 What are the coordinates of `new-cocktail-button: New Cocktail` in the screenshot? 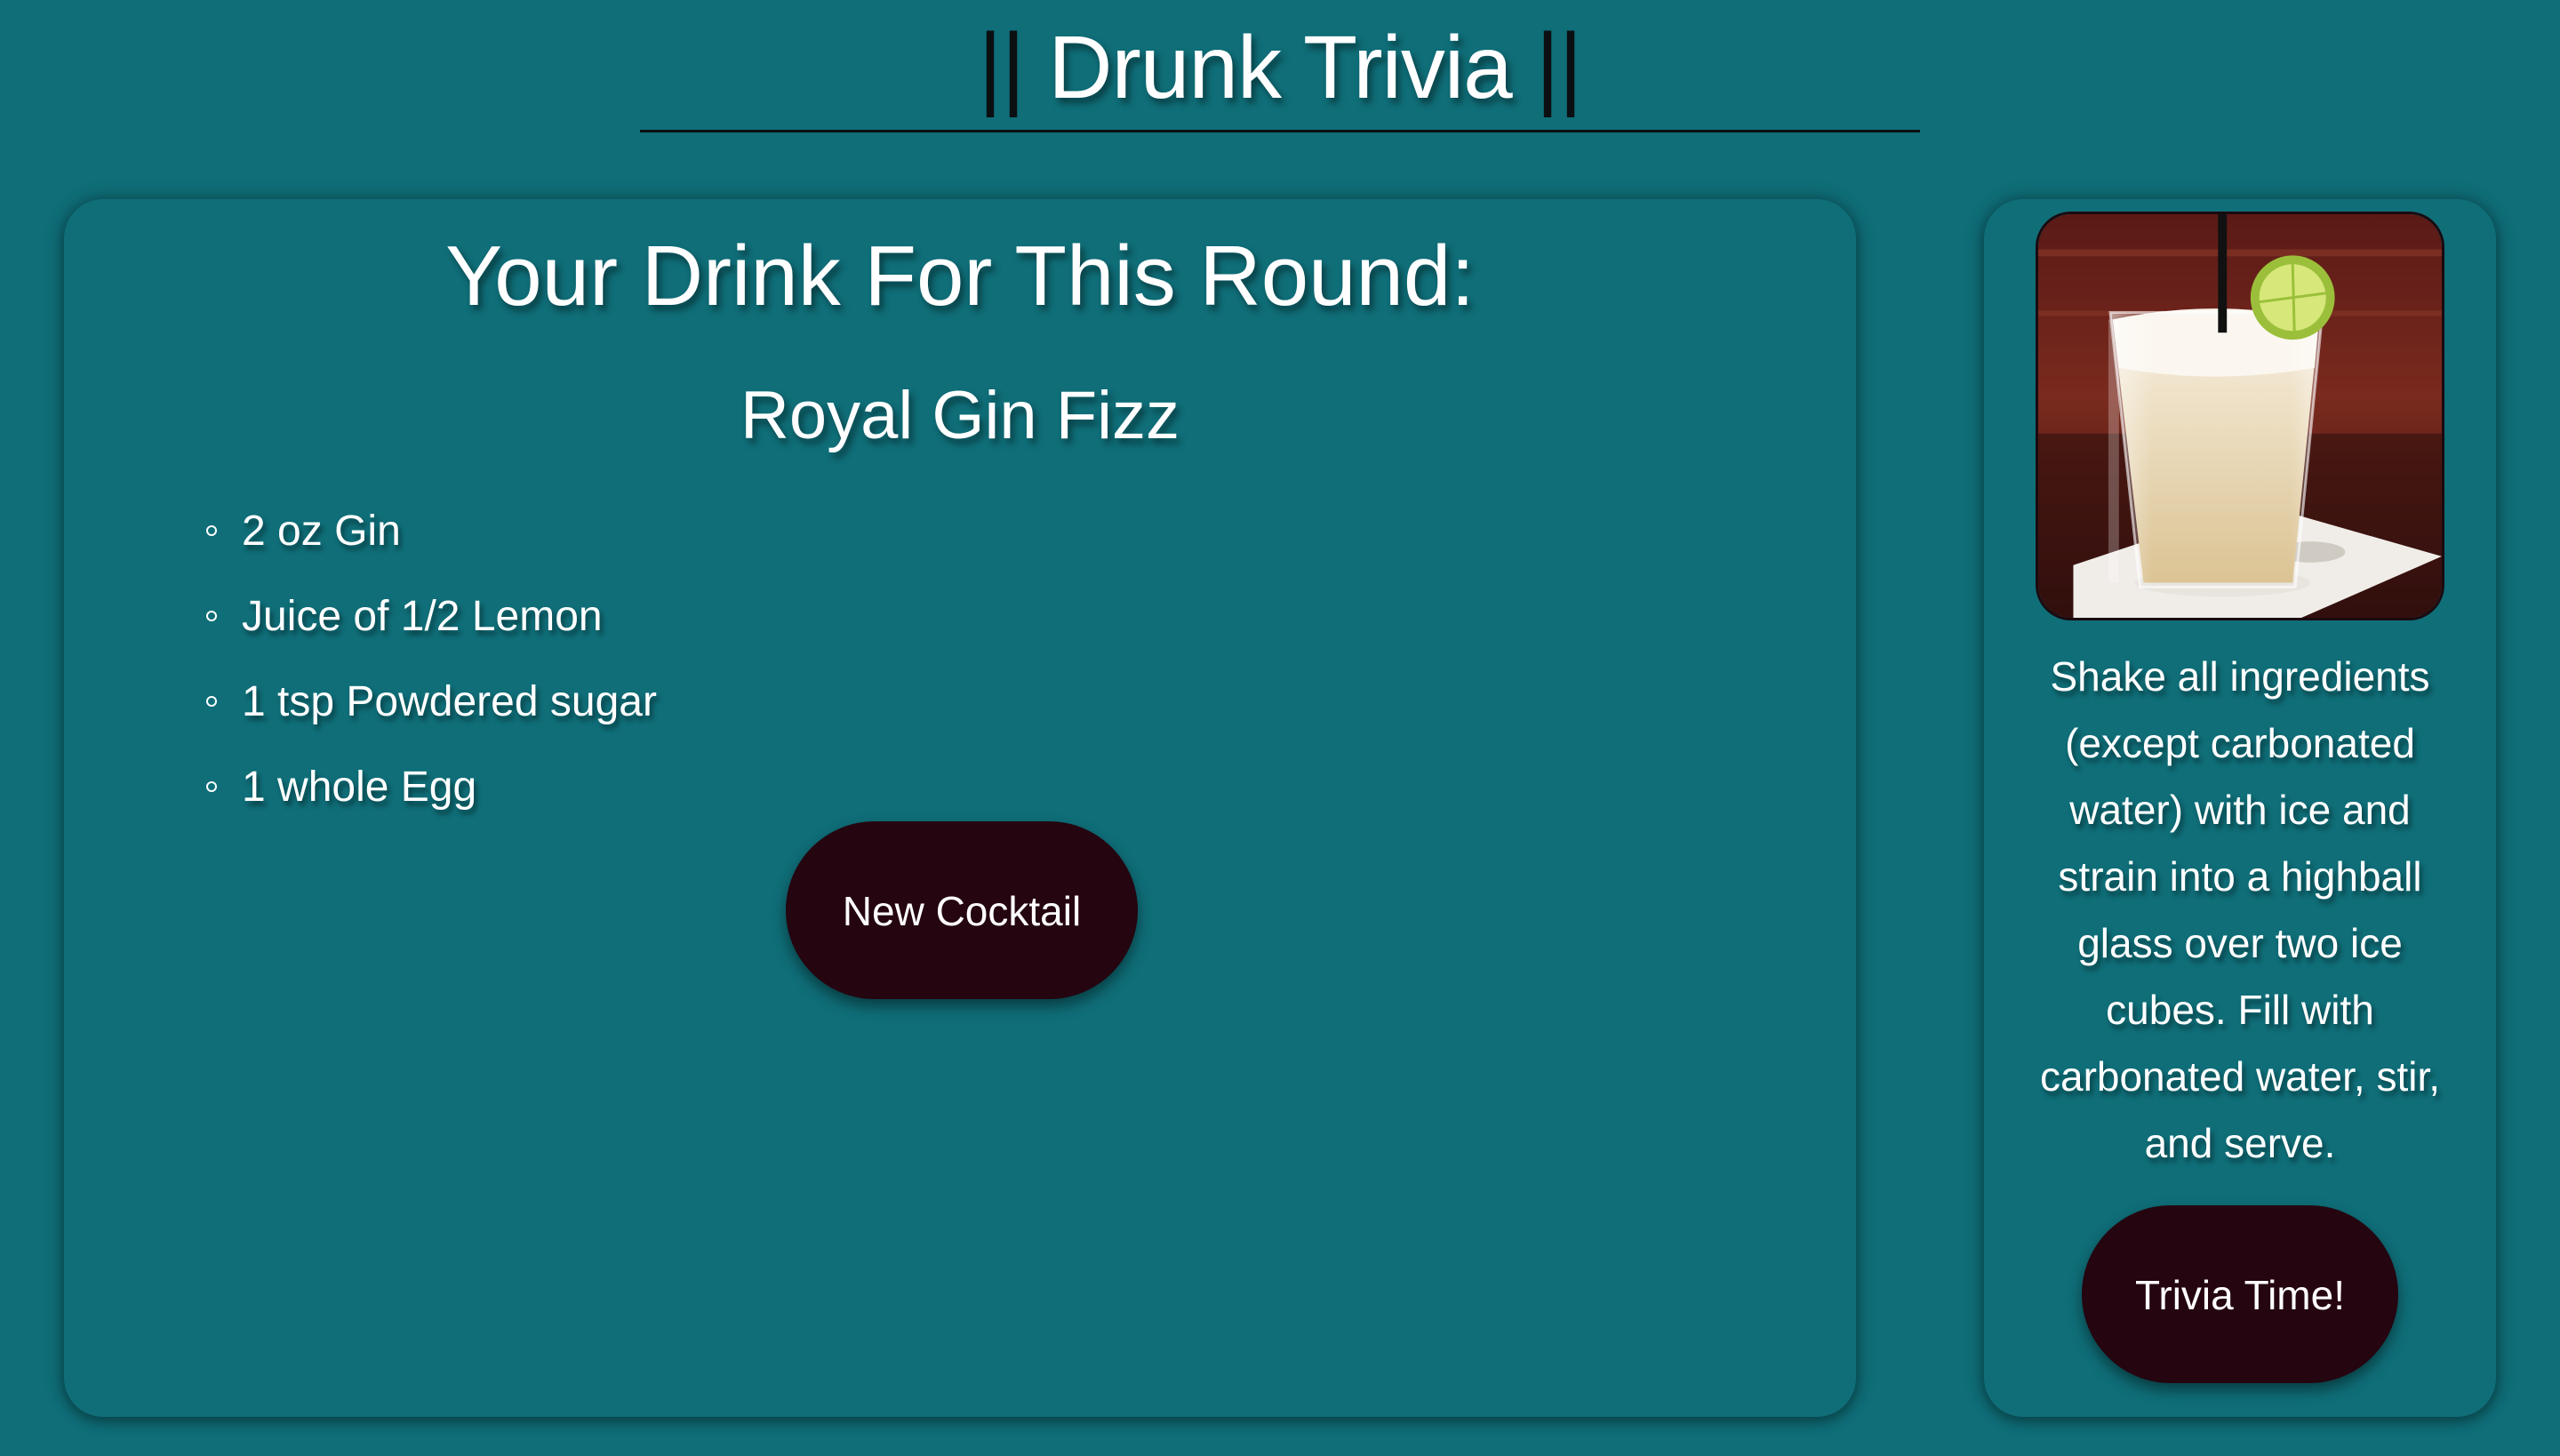 It's located at (962, 910).